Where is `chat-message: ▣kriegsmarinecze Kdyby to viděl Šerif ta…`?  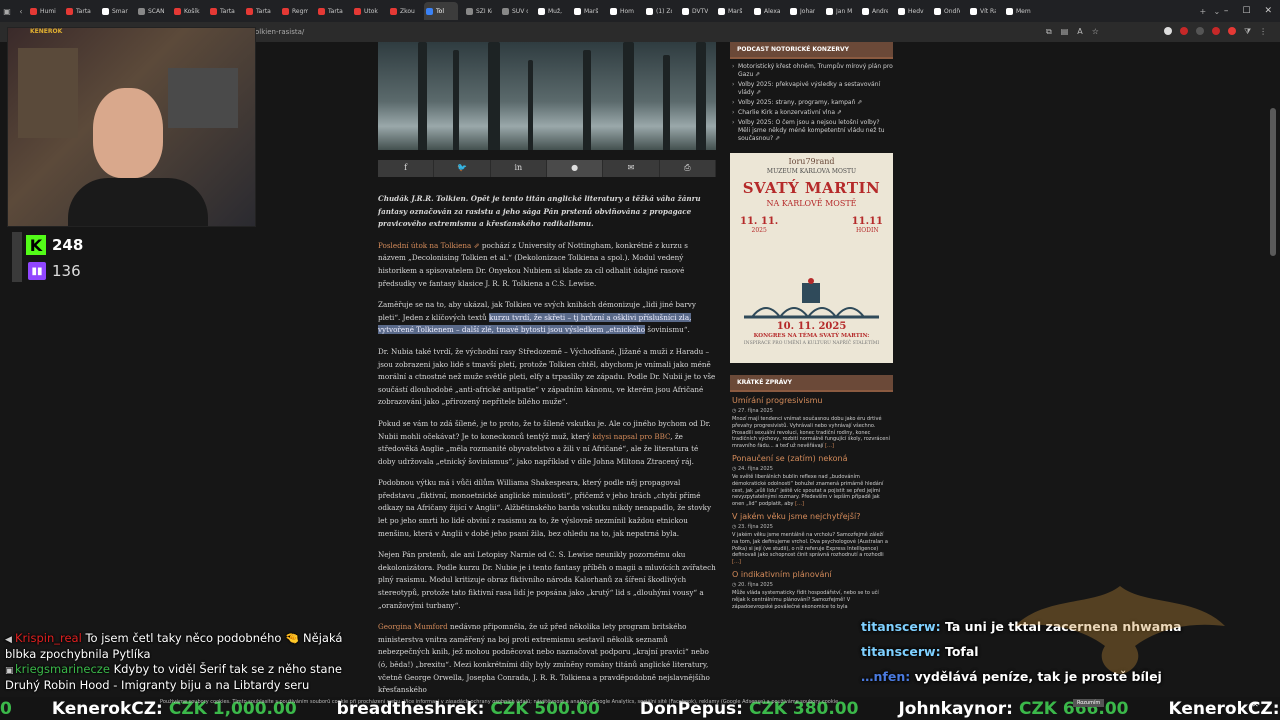
chat-message: ▣kriegsmarinecze Kdyby to viděl Šerif ta… is located at coordinates (187, 677).